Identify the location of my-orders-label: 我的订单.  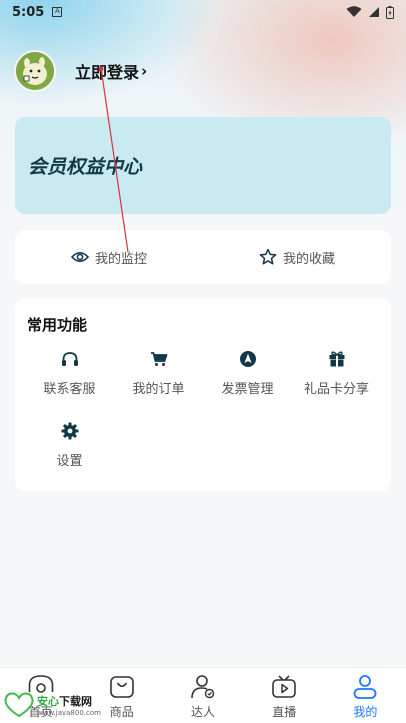
(158, 389).